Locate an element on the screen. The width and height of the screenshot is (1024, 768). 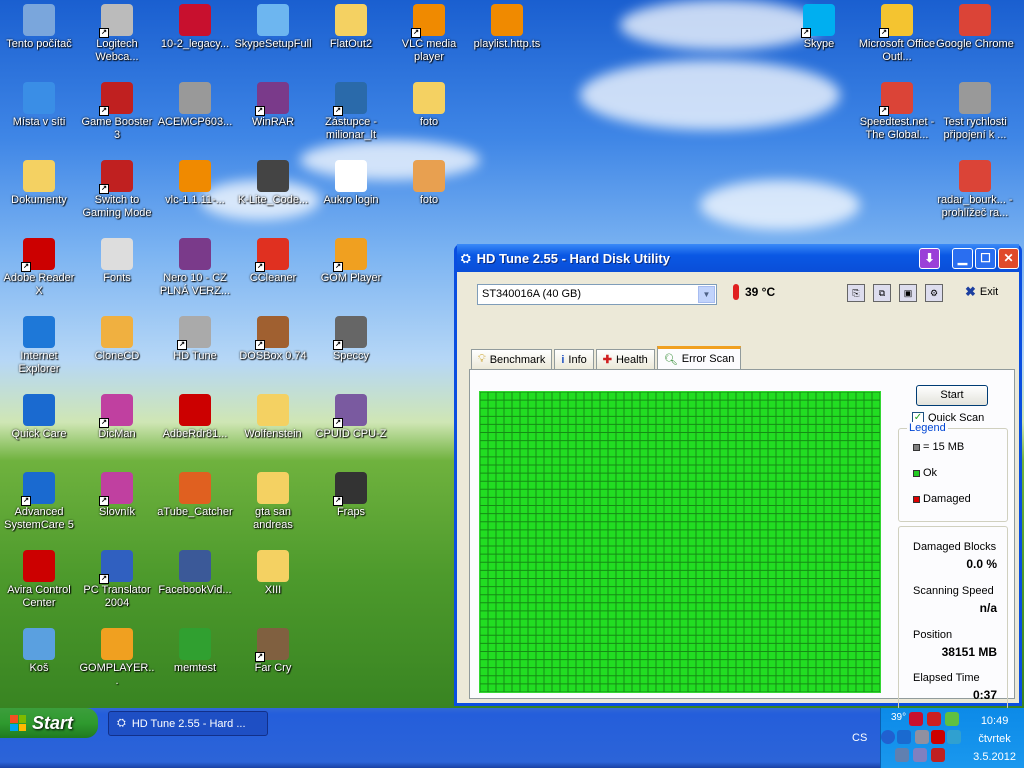
start-button: Start is located at coordinates (952, 395).